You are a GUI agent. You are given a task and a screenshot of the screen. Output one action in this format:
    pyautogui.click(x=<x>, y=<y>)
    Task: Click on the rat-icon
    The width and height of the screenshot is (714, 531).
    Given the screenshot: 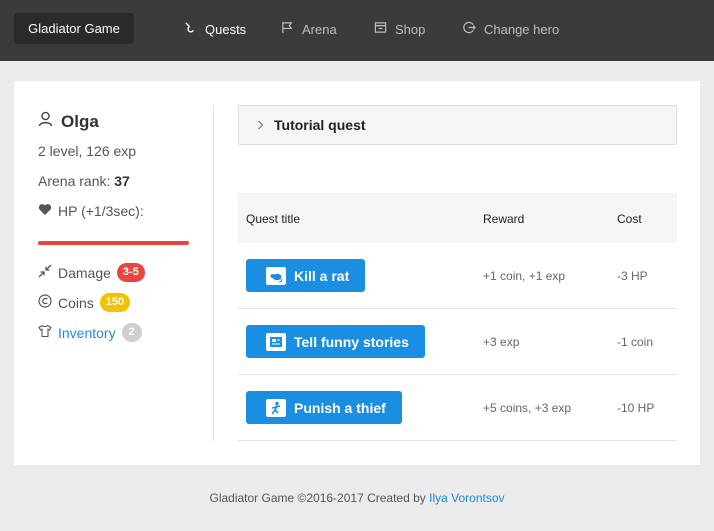 What is the action you would take?
    pyautogui.click(x=276, y=275)
    